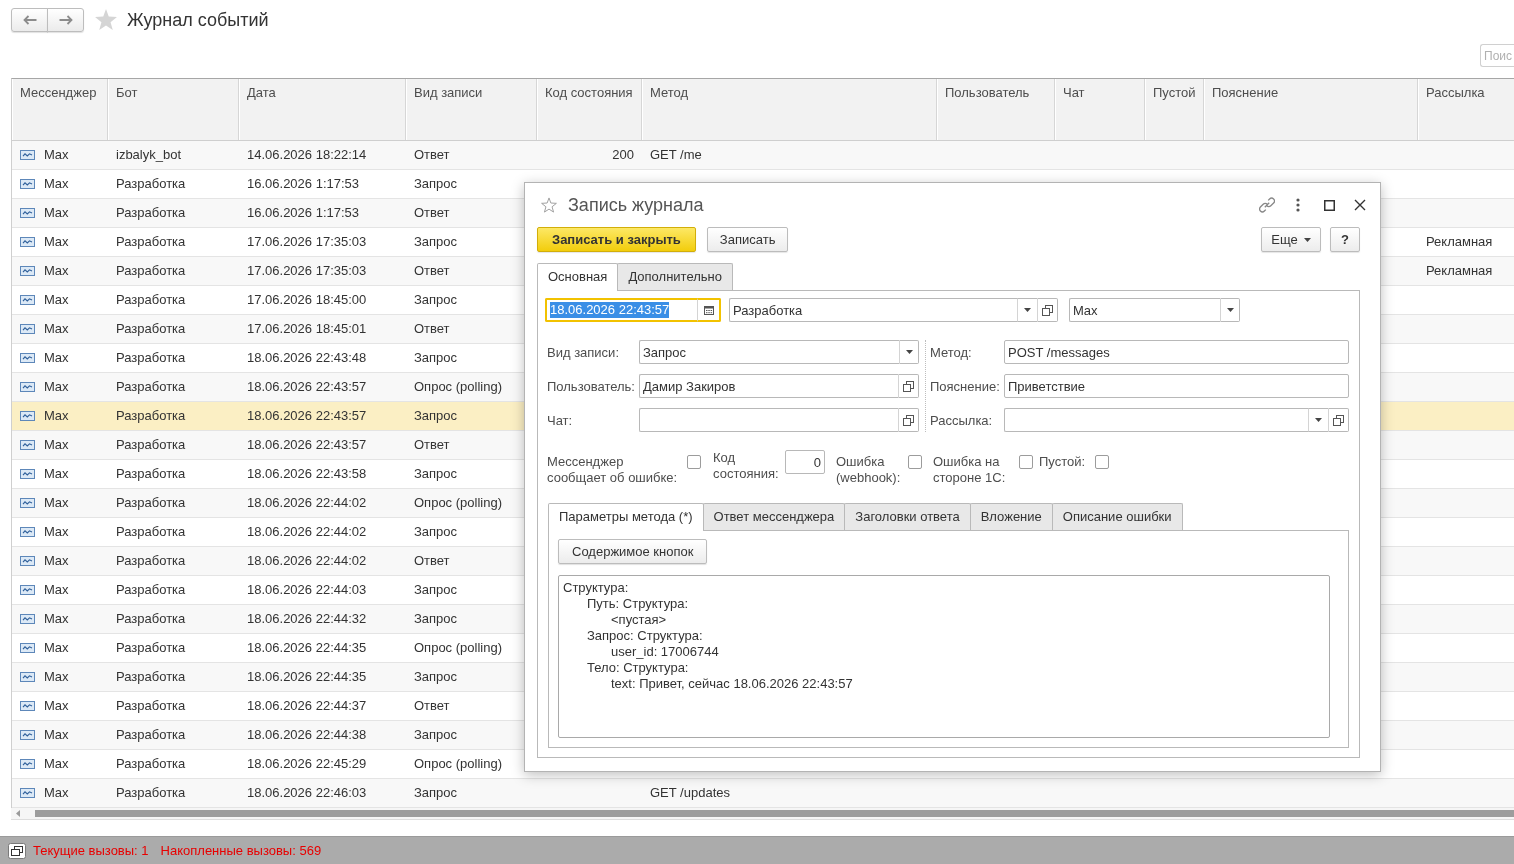 This screenshot has height=864, width=1514. Describe the element at coordinates (307, 561) in the screenshot. I see `date-time: 18.06.2026 22:44:02` at that location.